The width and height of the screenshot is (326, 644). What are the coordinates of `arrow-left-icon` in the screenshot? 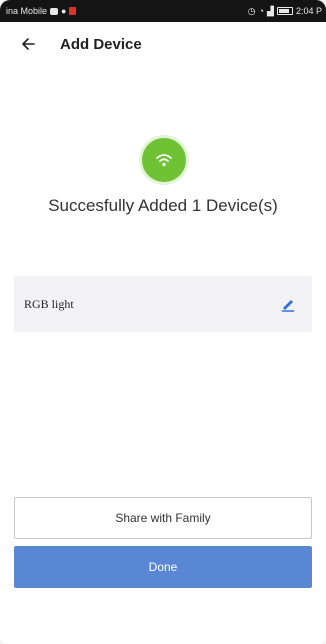 It's located at (28, 44).